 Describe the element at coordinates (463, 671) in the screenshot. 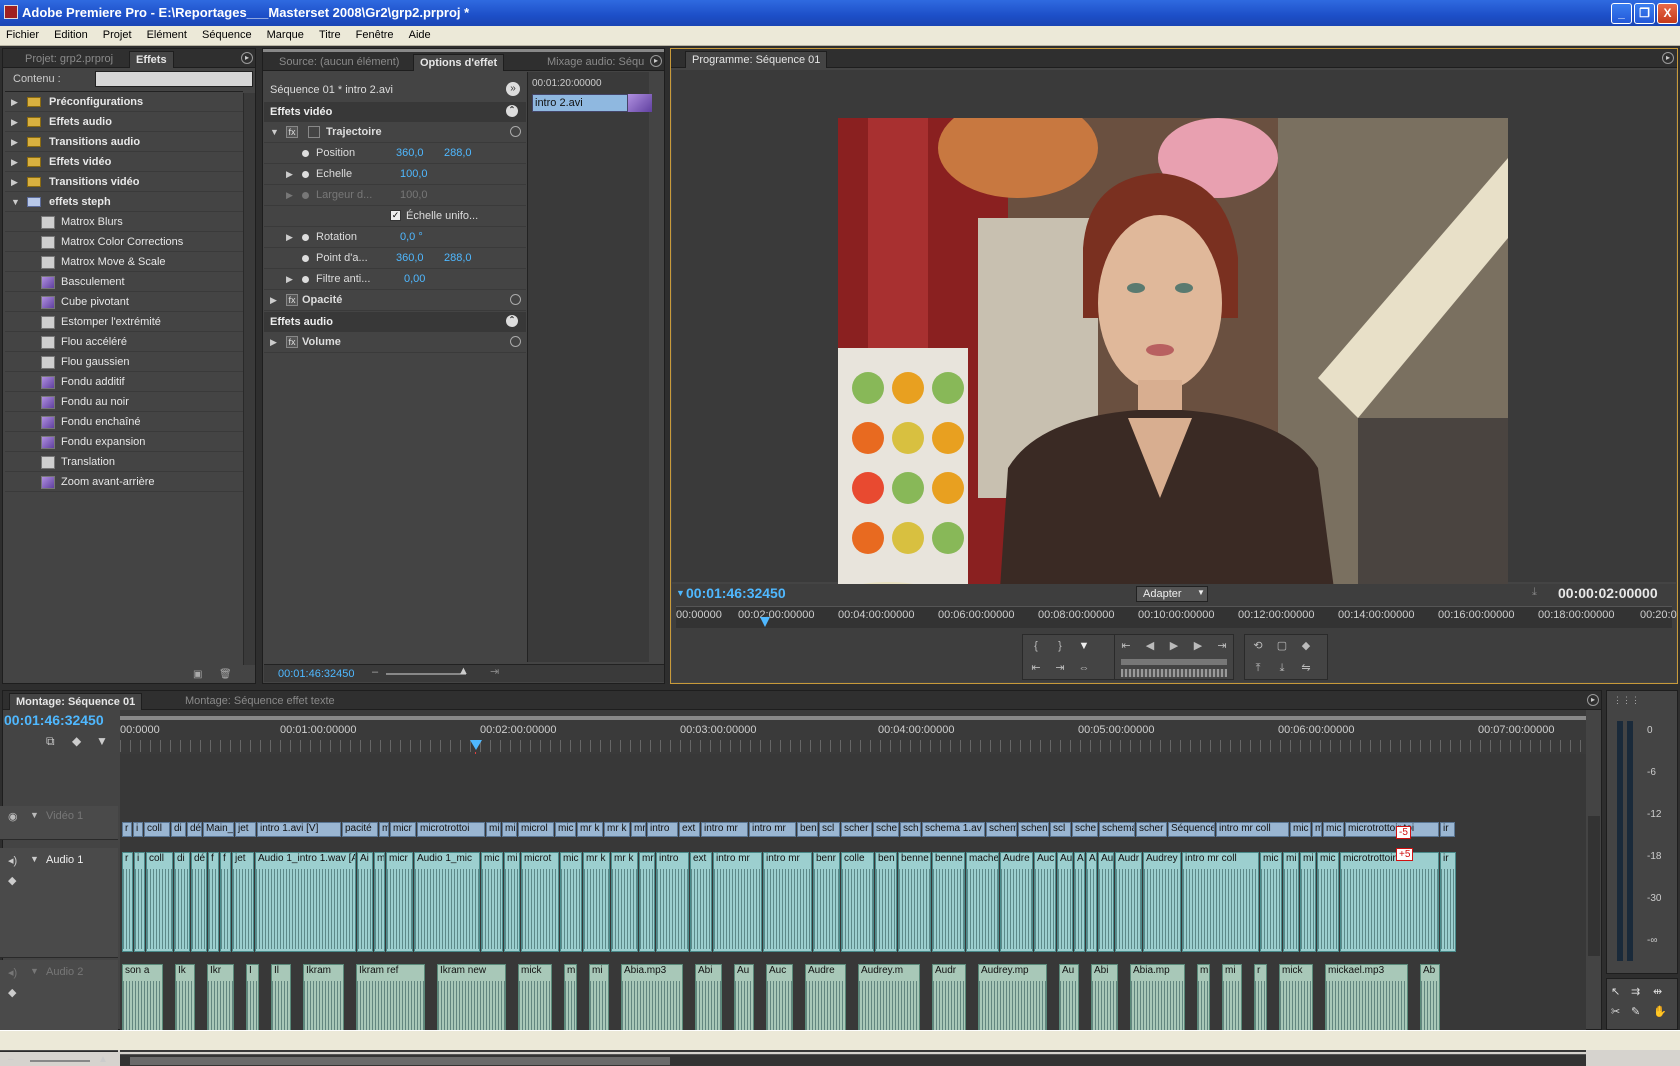

I see `zoom-in-icon: ▲` at that location.